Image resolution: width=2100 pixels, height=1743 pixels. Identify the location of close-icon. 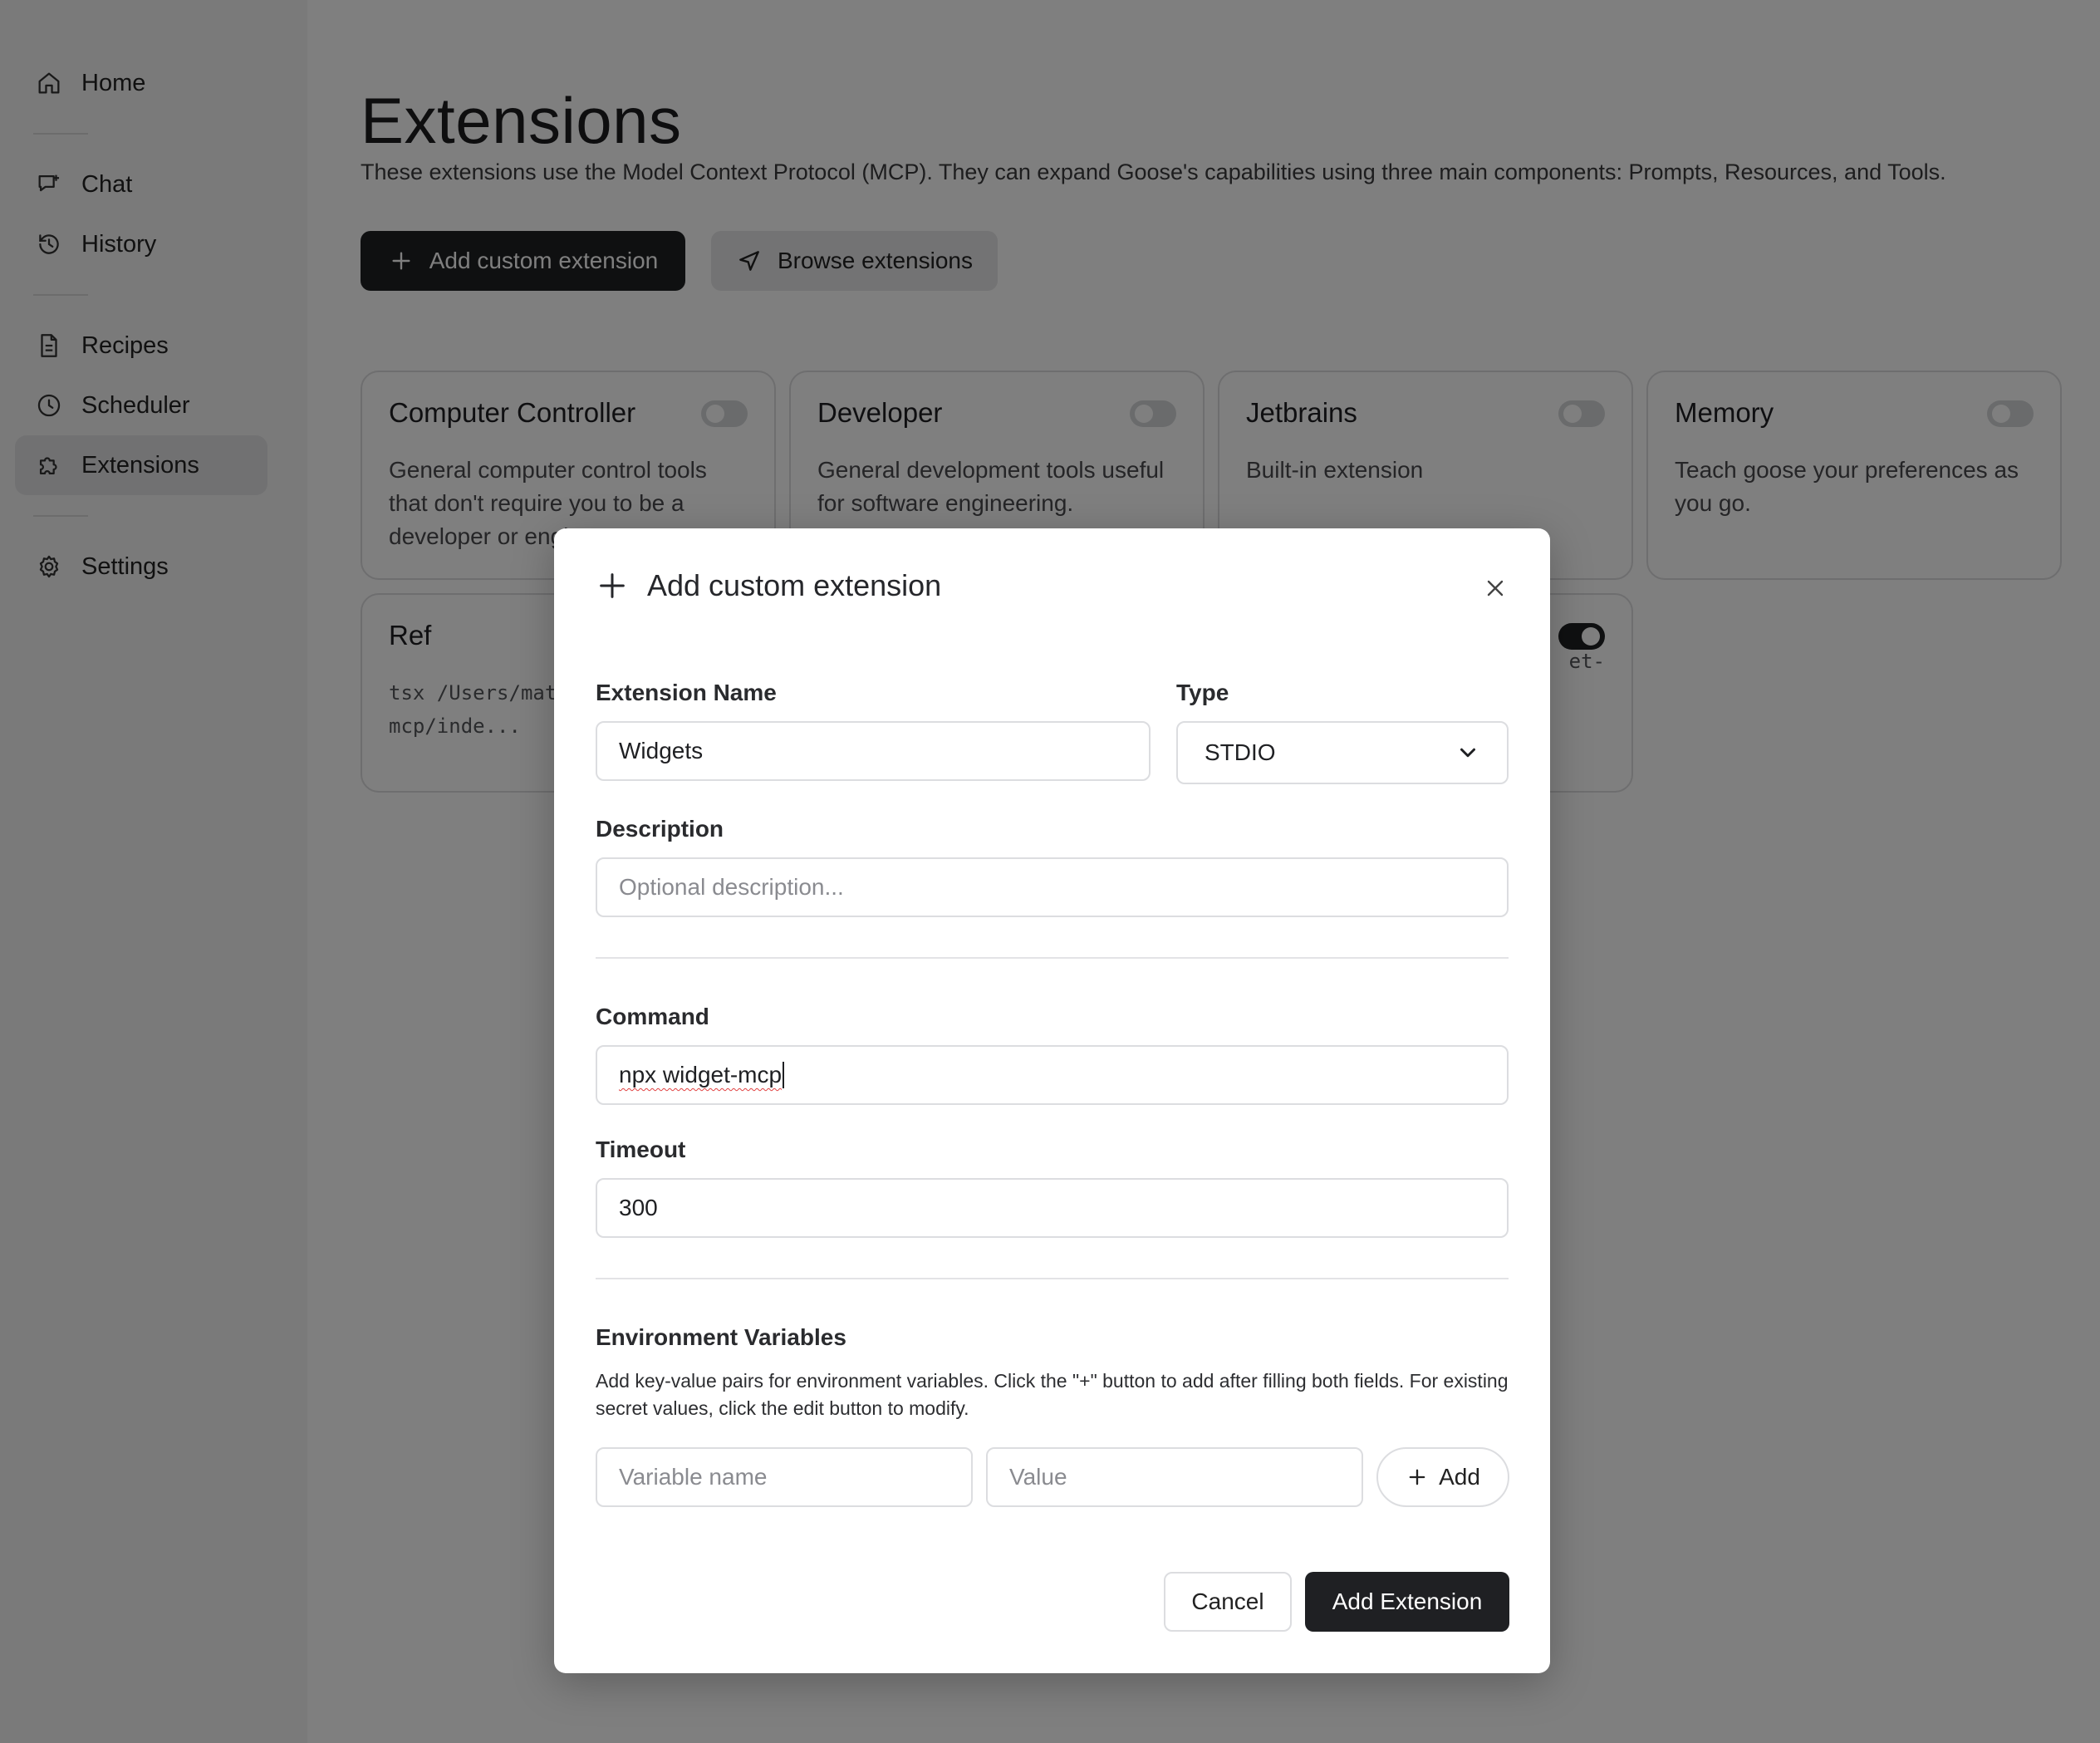
(1495, 588).